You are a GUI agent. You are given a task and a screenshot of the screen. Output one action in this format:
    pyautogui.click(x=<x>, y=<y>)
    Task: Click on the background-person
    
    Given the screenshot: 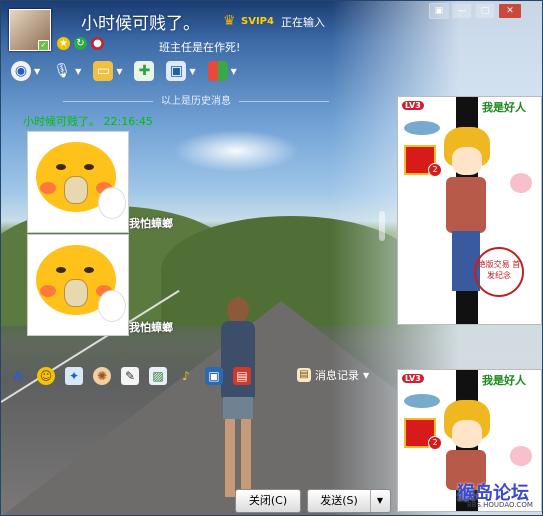 What is the action you would take?
    pyautogui.click(x=239, y=399)
    